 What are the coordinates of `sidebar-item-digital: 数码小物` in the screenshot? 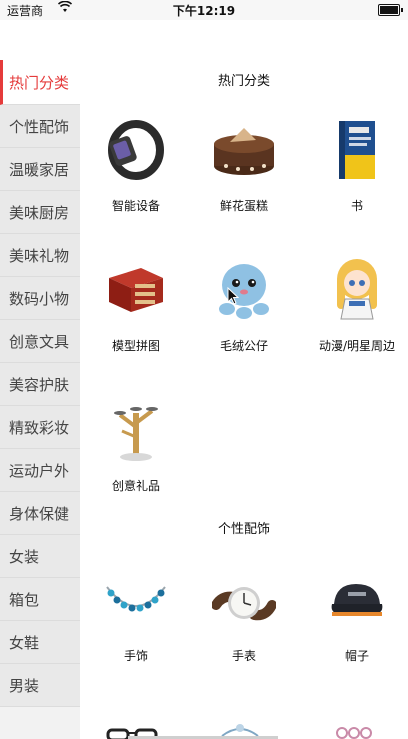 It's located at (40, 298).